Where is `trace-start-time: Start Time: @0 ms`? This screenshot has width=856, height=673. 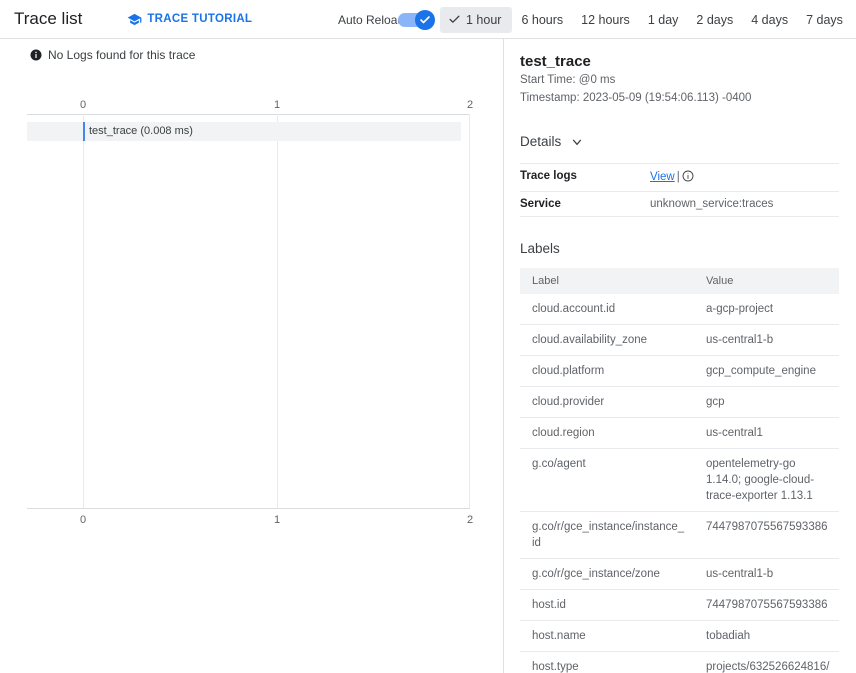
trace-start-time: Start Time: @0 ms is located at coordinates (568, 80).